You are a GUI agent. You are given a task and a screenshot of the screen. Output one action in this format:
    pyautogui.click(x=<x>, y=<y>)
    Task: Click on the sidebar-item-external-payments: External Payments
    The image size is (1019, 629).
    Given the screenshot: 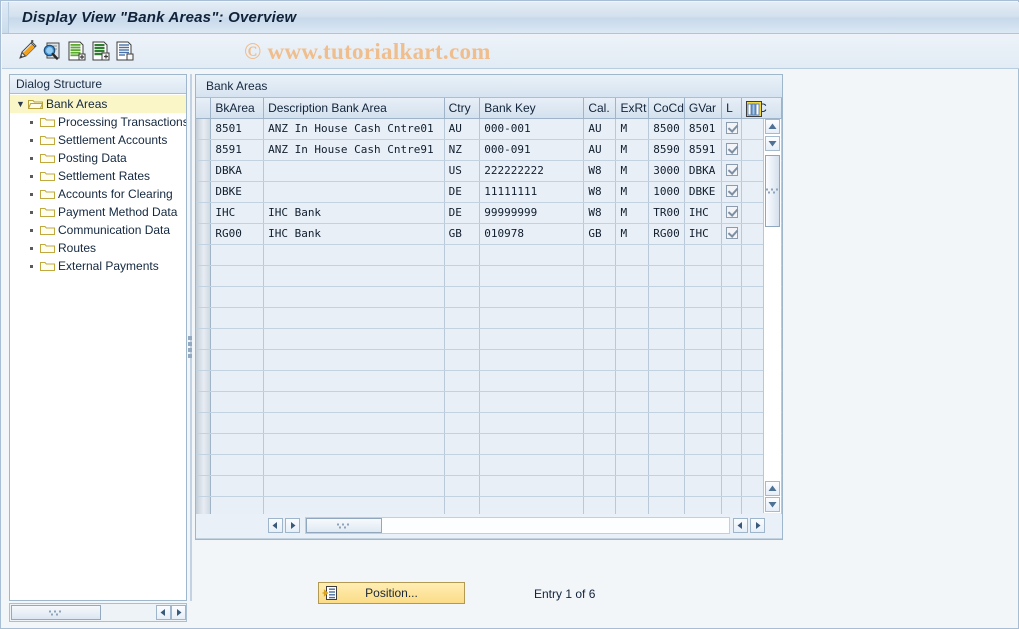 What is the action you would take?
    pyautogui.click(x=98, y=266)
    